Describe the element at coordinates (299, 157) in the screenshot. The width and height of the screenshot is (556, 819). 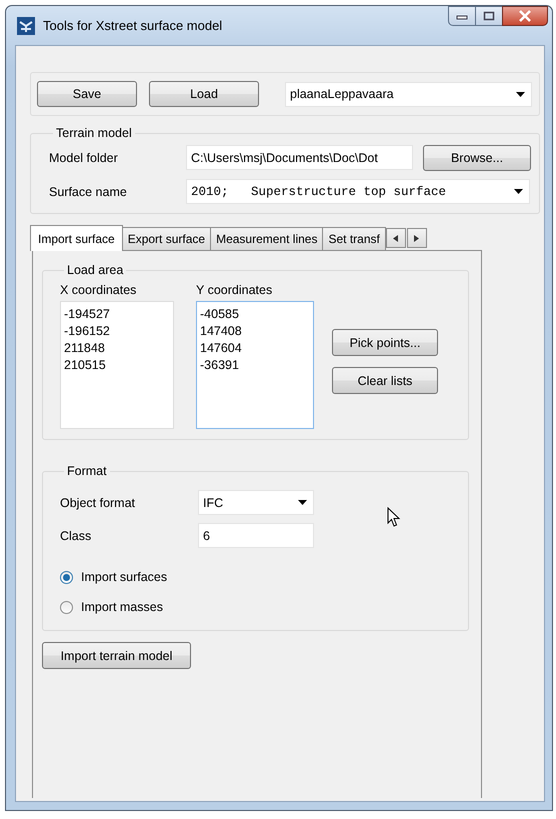
I see `folder-field: C:\Users\msj\Documents\Doc\Dot` at that location.